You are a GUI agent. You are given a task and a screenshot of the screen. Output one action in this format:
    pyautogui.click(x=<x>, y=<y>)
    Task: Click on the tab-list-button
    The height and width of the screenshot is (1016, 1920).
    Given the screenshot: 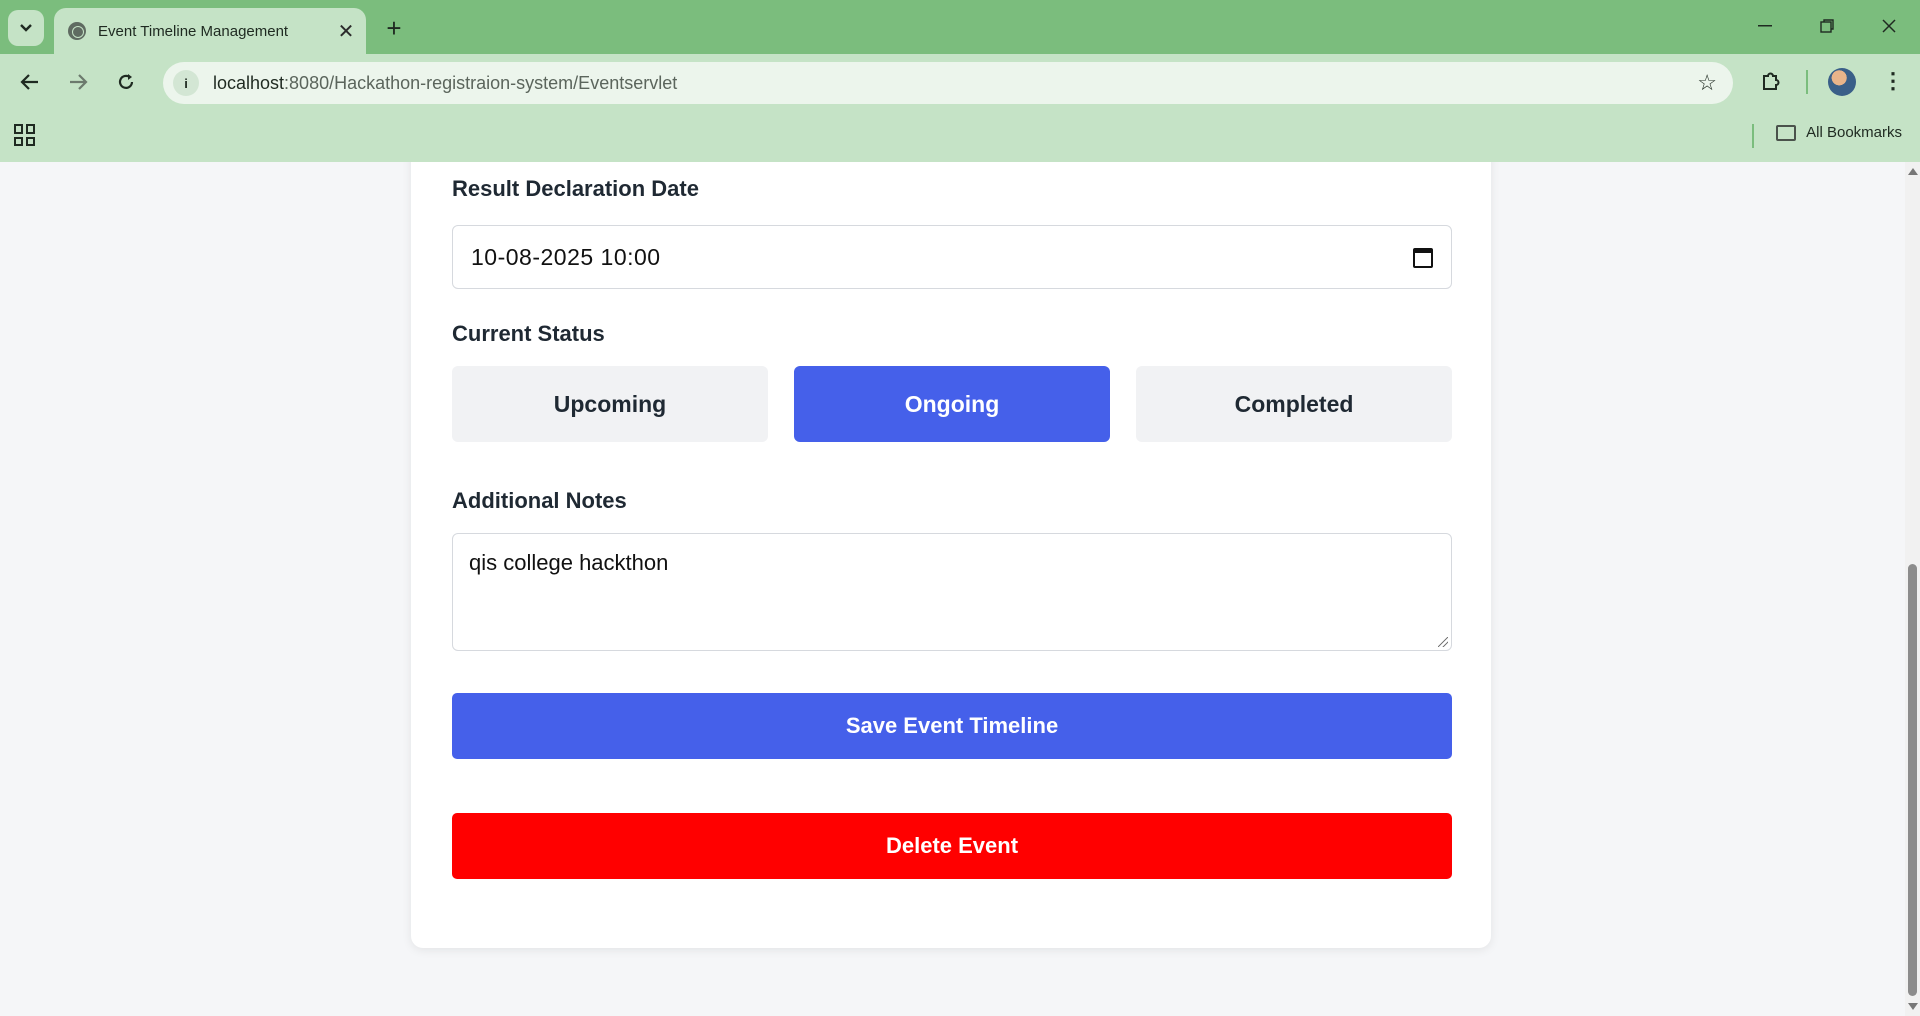 What is the action you would take?
    pyautogui.click(x=26, y=28)
    